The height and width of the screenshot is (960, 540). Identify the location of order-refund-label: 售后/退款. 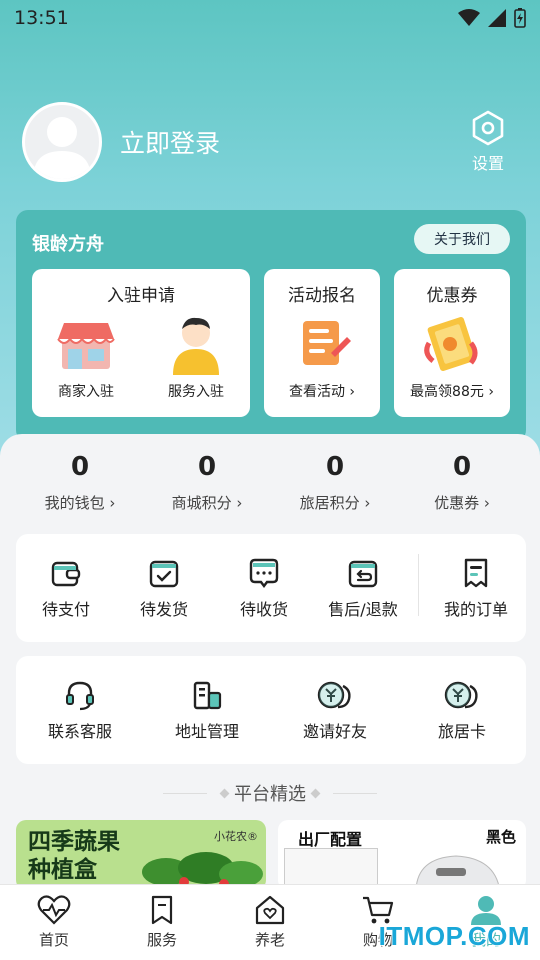
(363, 609).